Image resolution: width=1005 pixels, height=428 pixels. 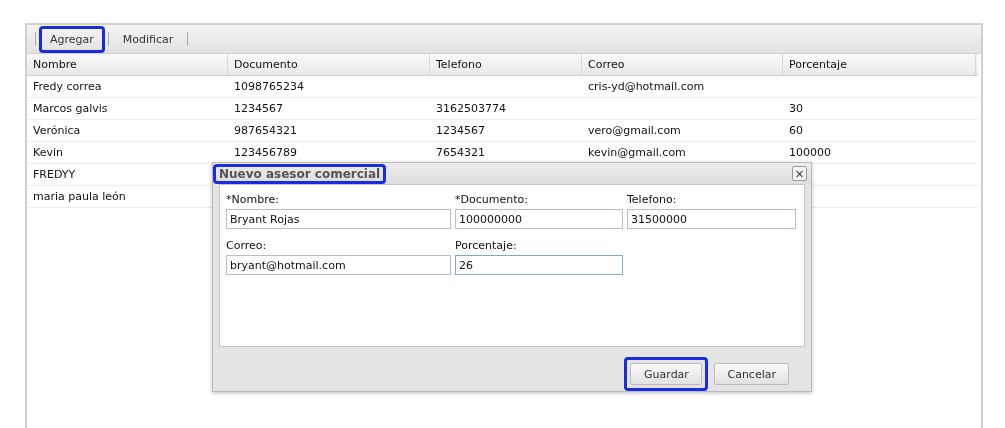 What do you see at coordinates (127, 64) in the screenshot?
I see `column-header: Nombre` at bounding box center [127, 64].